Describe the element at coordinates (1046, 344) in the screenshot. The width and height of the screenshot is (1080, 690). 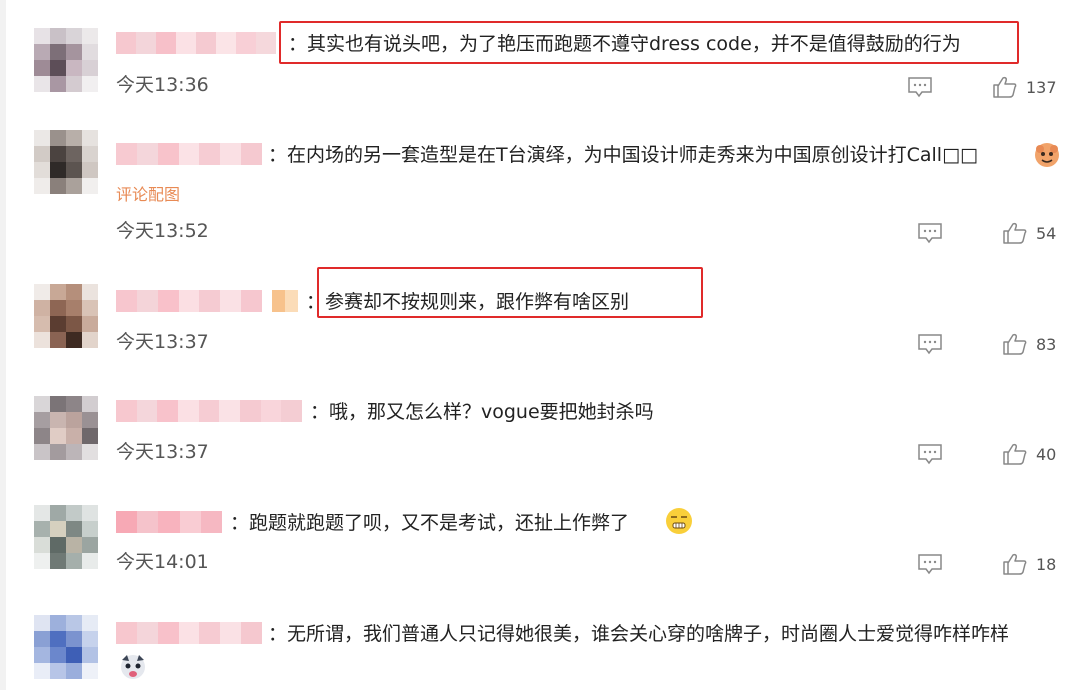
I see `like-count: 83` at that location.